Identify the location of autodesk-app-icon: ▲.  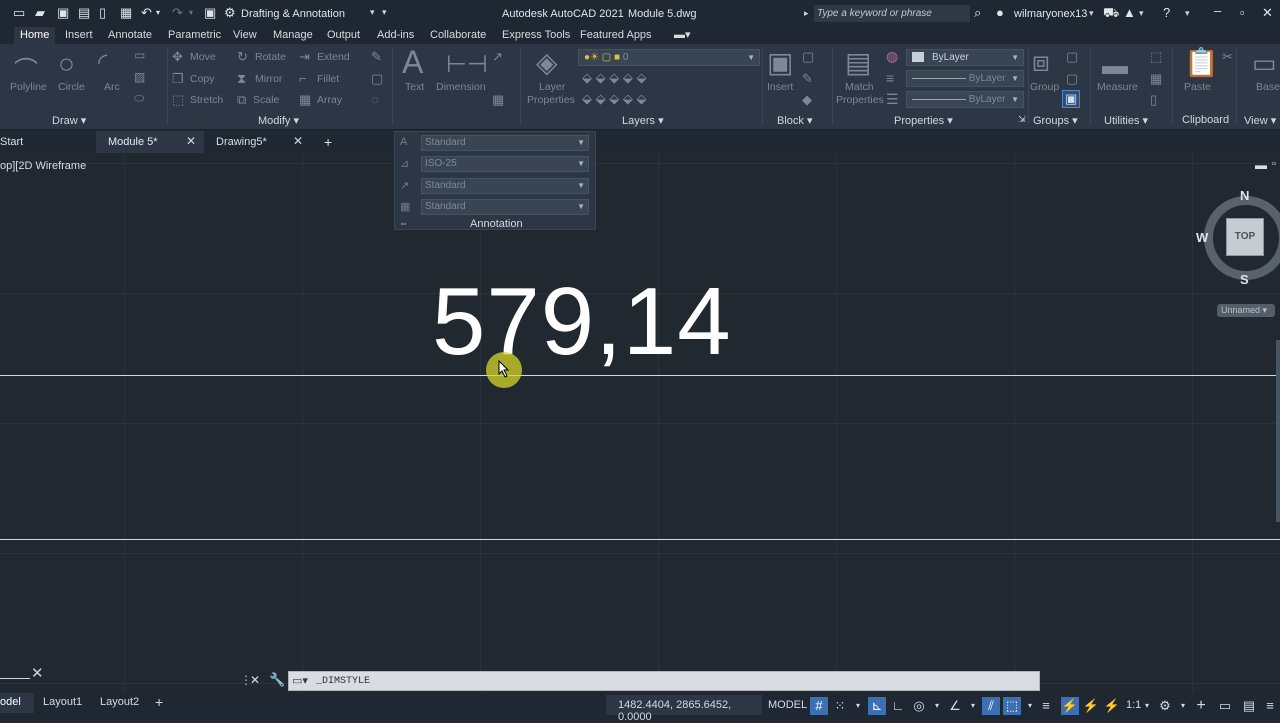
(1129, 13).